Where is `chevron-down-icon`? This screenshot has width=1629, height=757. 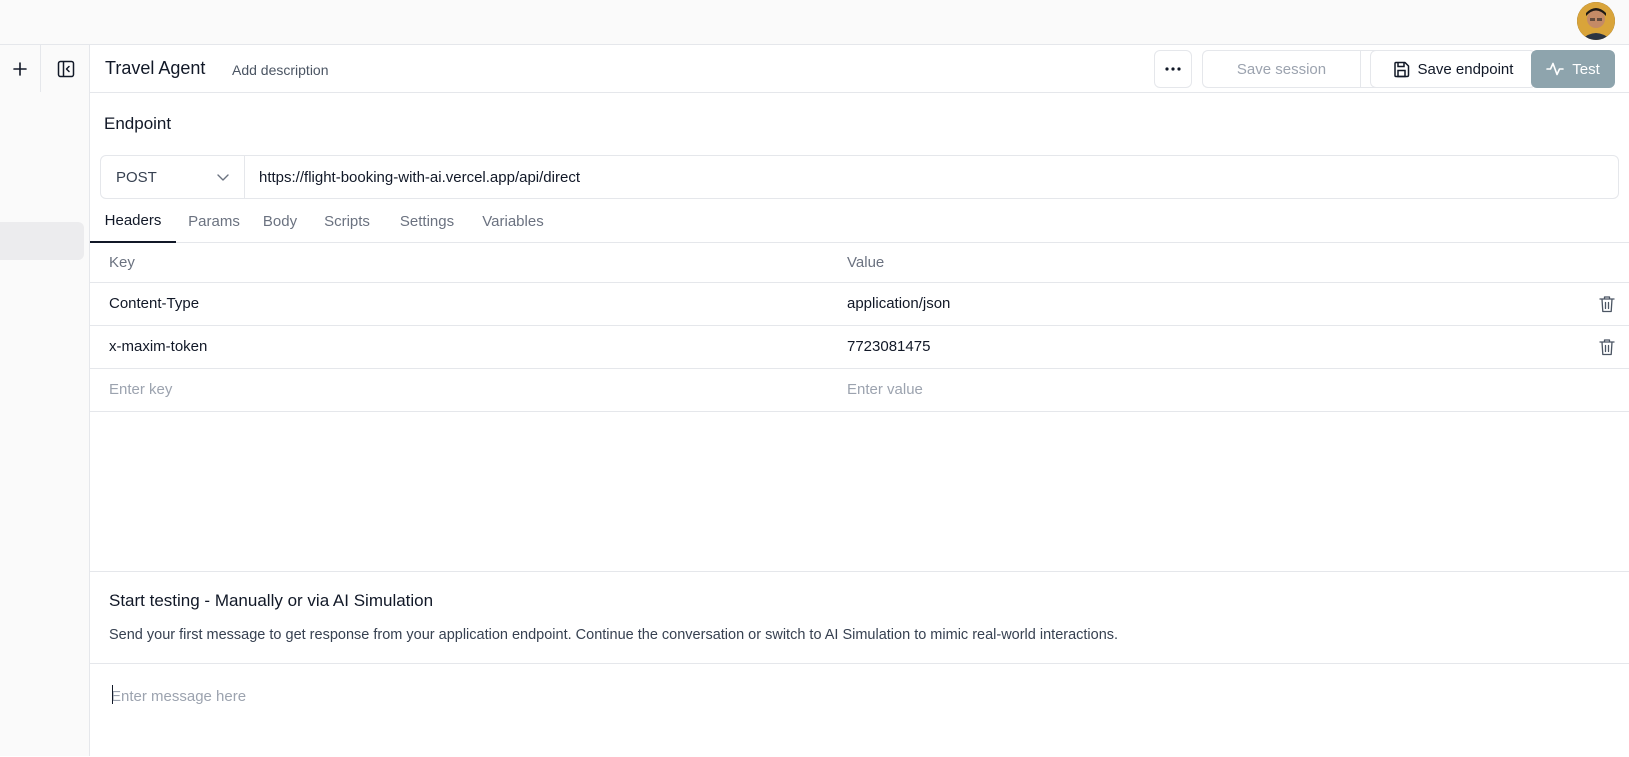 chevron-down-icon is located at coordinates (223, 177).